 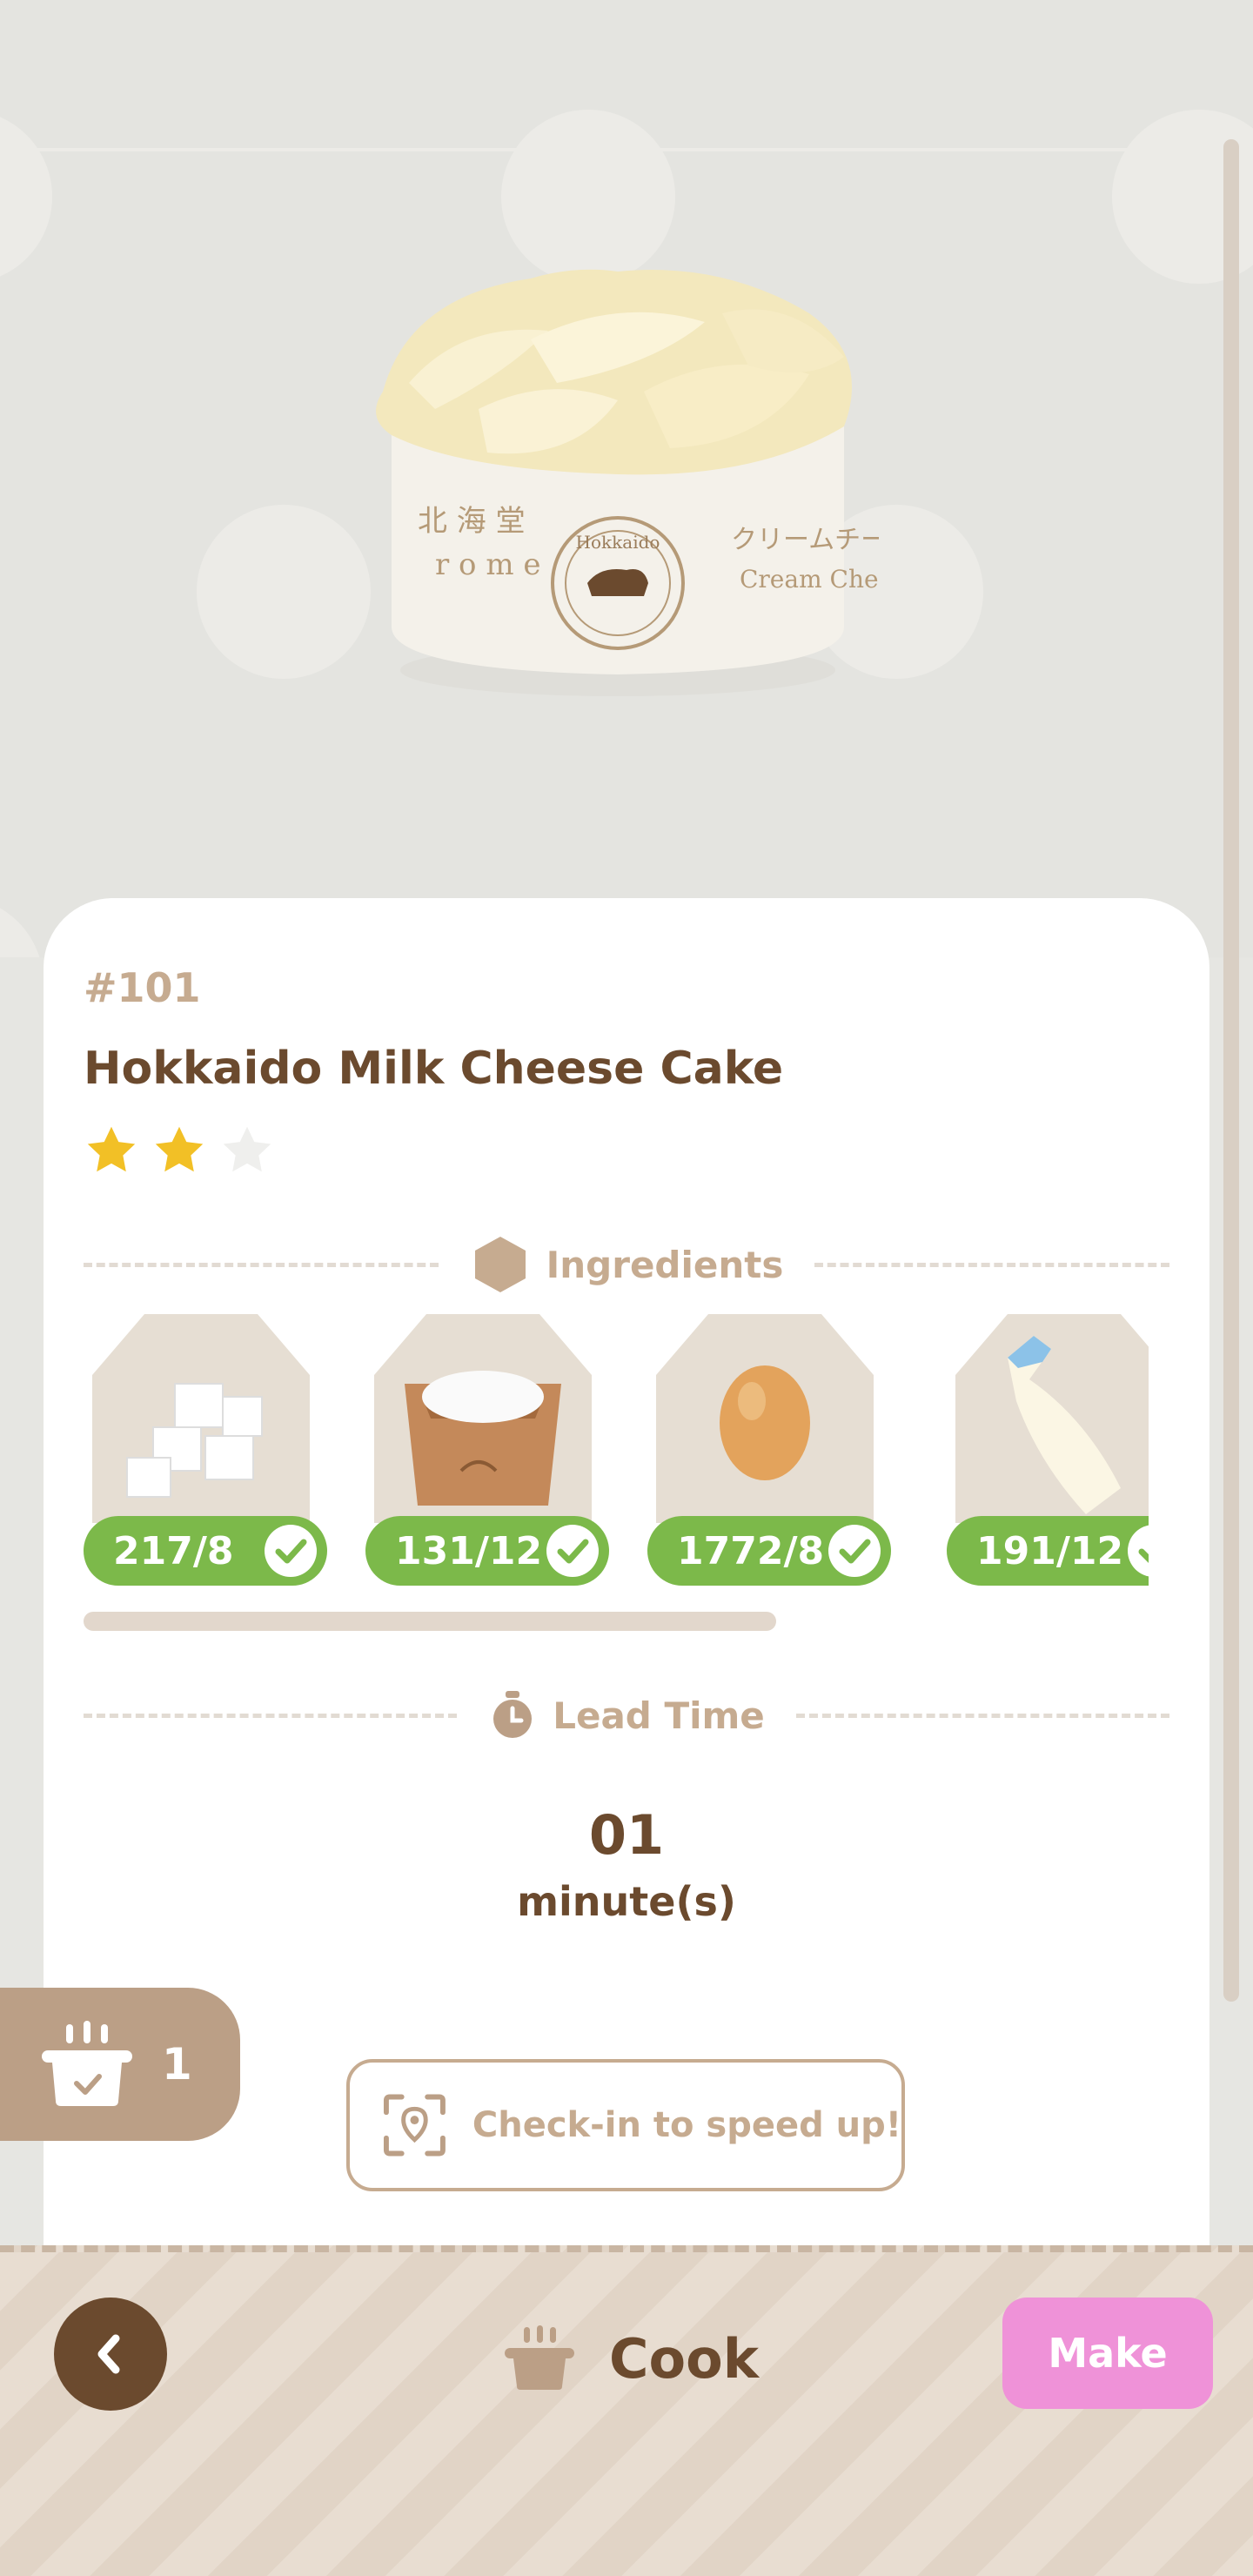 I want to click on ingredients-scrollbar, so click(x=430, y=1621).